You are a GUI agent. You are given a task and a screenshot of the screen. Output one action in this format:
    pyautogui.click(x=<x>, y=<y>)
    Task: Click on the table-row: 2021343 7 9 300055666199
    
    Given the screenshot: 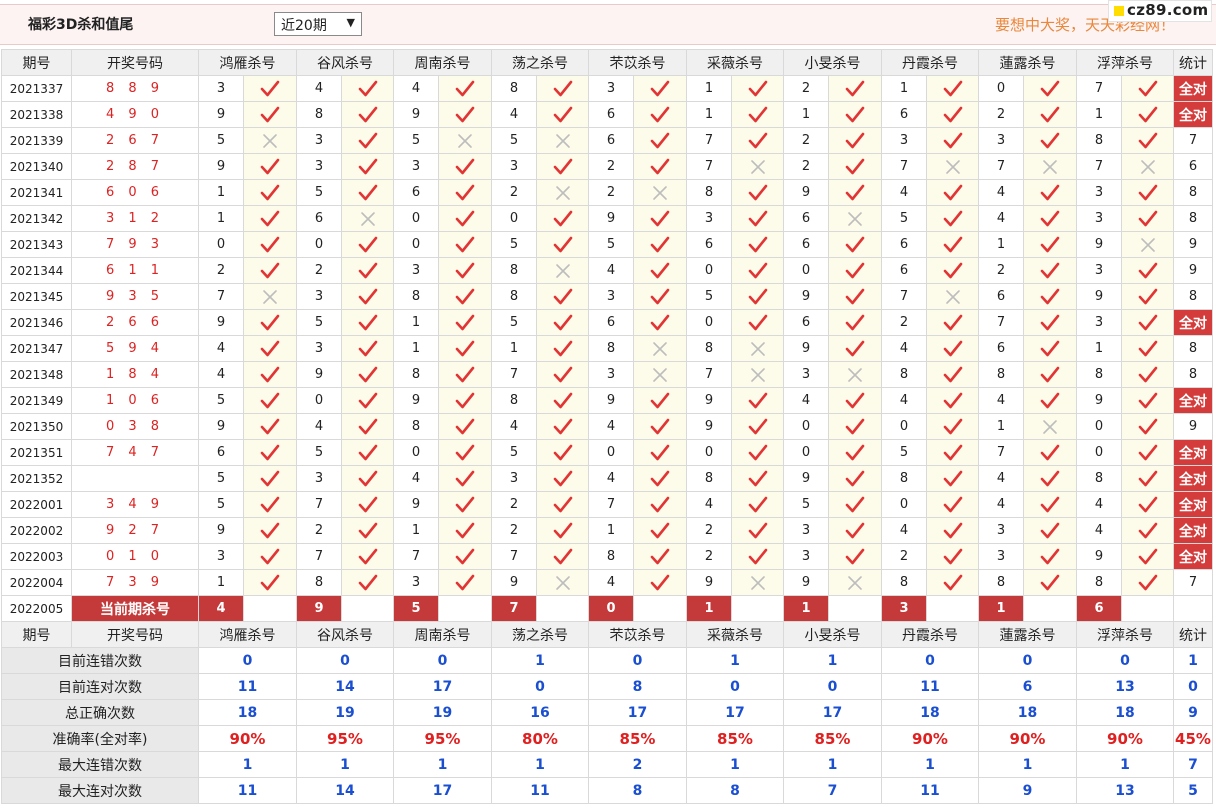 What is the action you would take?
    pyautogui.click(x=607, y=244)
    